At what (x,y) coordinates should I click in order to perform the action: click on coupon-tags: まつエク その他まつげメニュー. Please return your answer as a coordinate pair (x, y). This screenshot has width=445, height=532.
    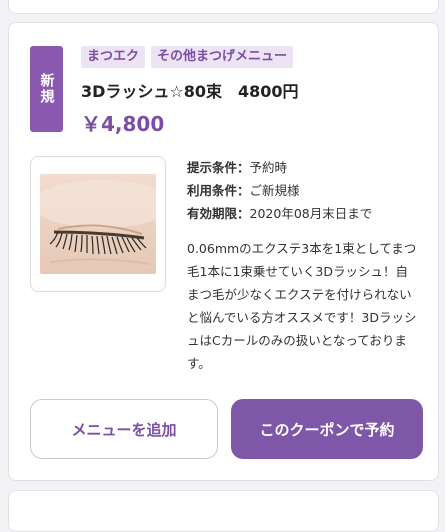
    Looking at the image, I should click on (187, 57).